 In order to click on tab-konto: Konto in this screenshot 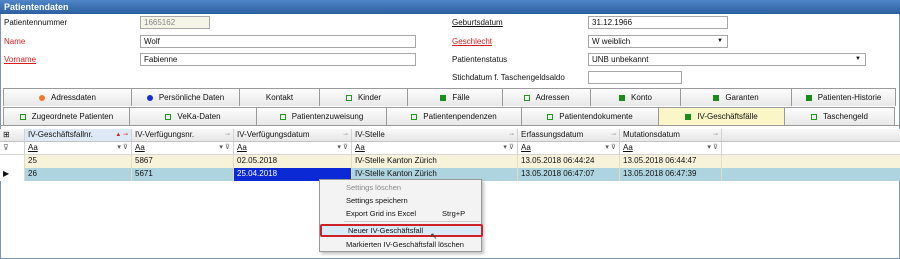, I will do `click(635, 97)`.